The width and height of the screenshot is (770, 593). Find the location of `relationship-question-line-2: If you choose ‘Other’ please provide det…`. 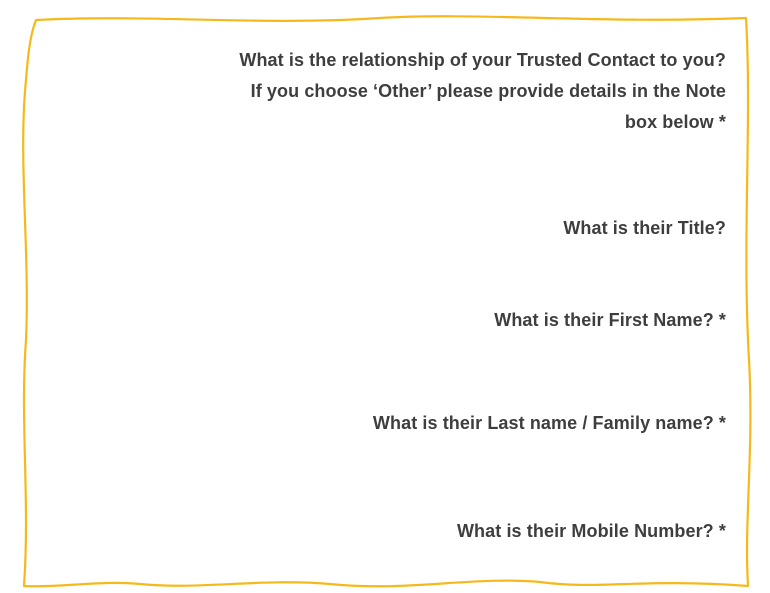

relationship-question-line-2: If you choose ‘Other’ please provide det… is located at coordinates (488, 91).